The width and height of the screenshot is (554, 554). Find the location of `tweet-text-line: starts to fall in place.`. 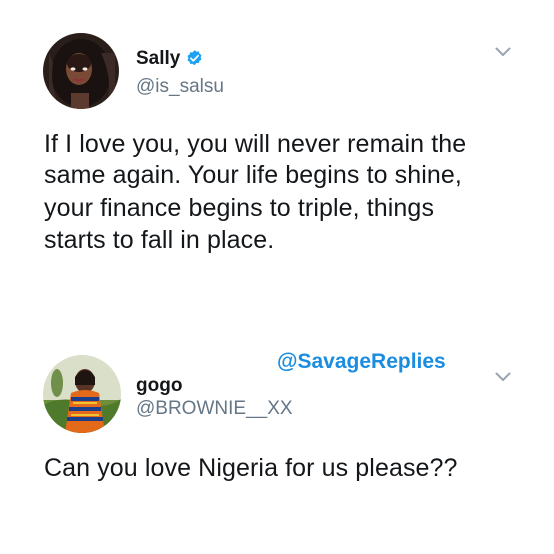

tweet-text-line: starts to fall in place. is located at coordinates (159, 240).